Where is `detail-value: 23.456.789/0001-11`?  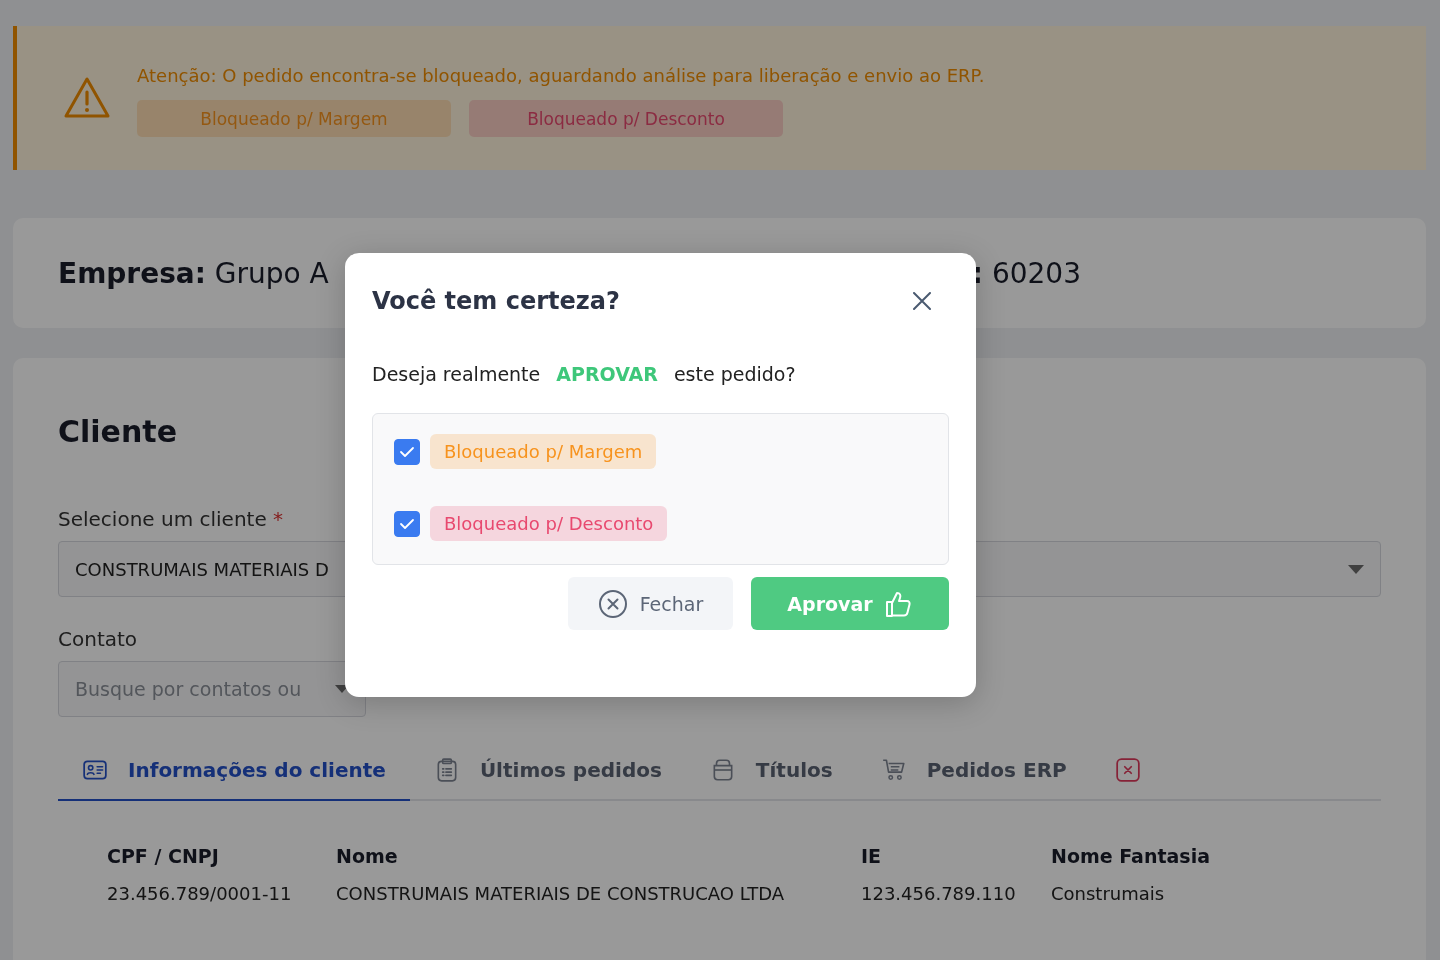 detail-value: 23.456.789/0001-11 is located at coordinates (200, 893).